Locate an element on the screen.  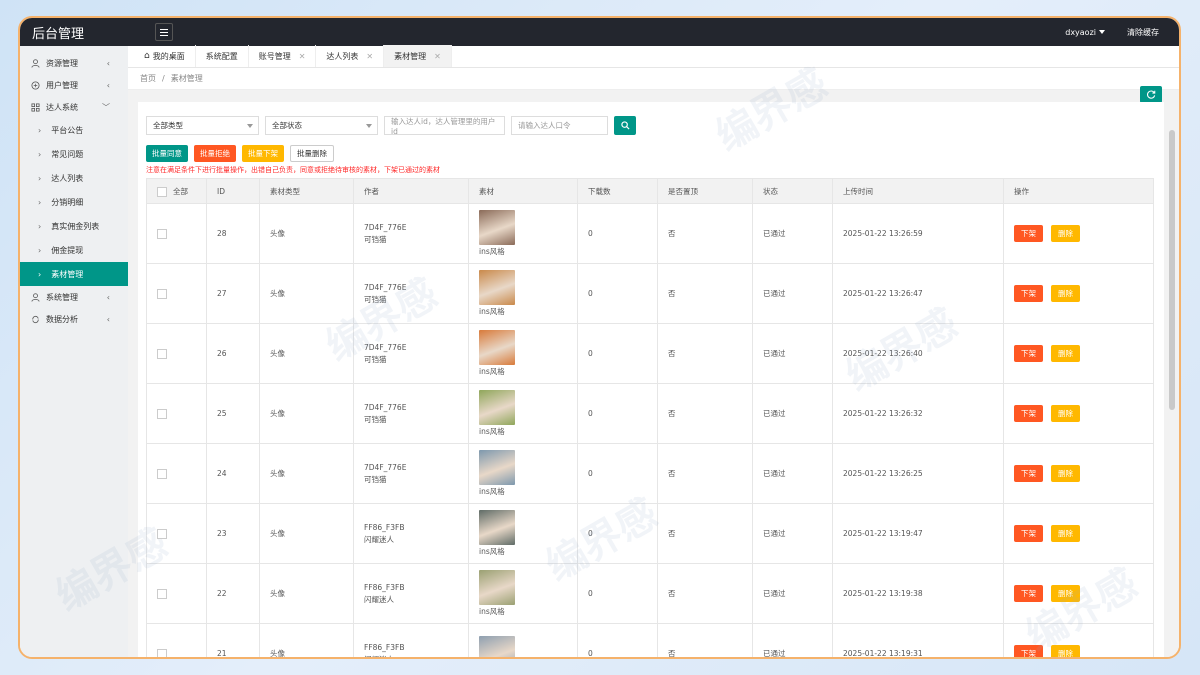
type-cell: 头像 is located at coordinates (306, 413).